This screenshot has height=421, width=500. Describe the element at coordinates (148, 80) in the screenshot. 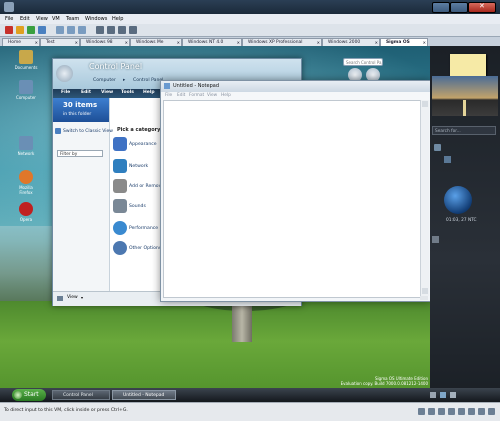

I see `breadcrumb-control-panel: Control Panel` at that location.